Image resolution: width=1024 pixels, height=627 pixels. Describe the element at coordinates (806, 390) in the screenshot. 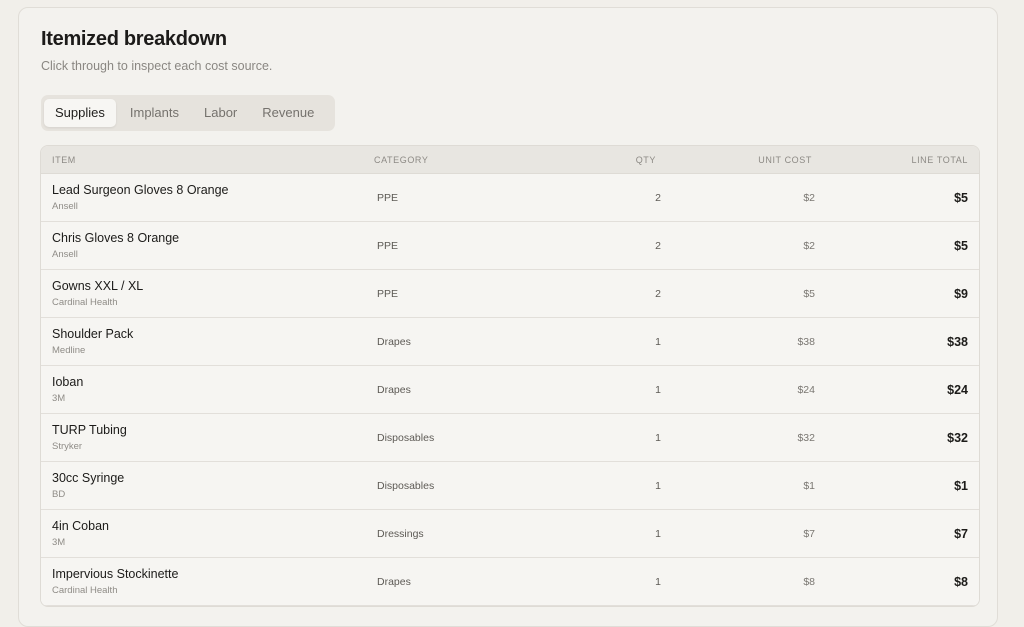

I see `item-unit-cost: $24` at that location.